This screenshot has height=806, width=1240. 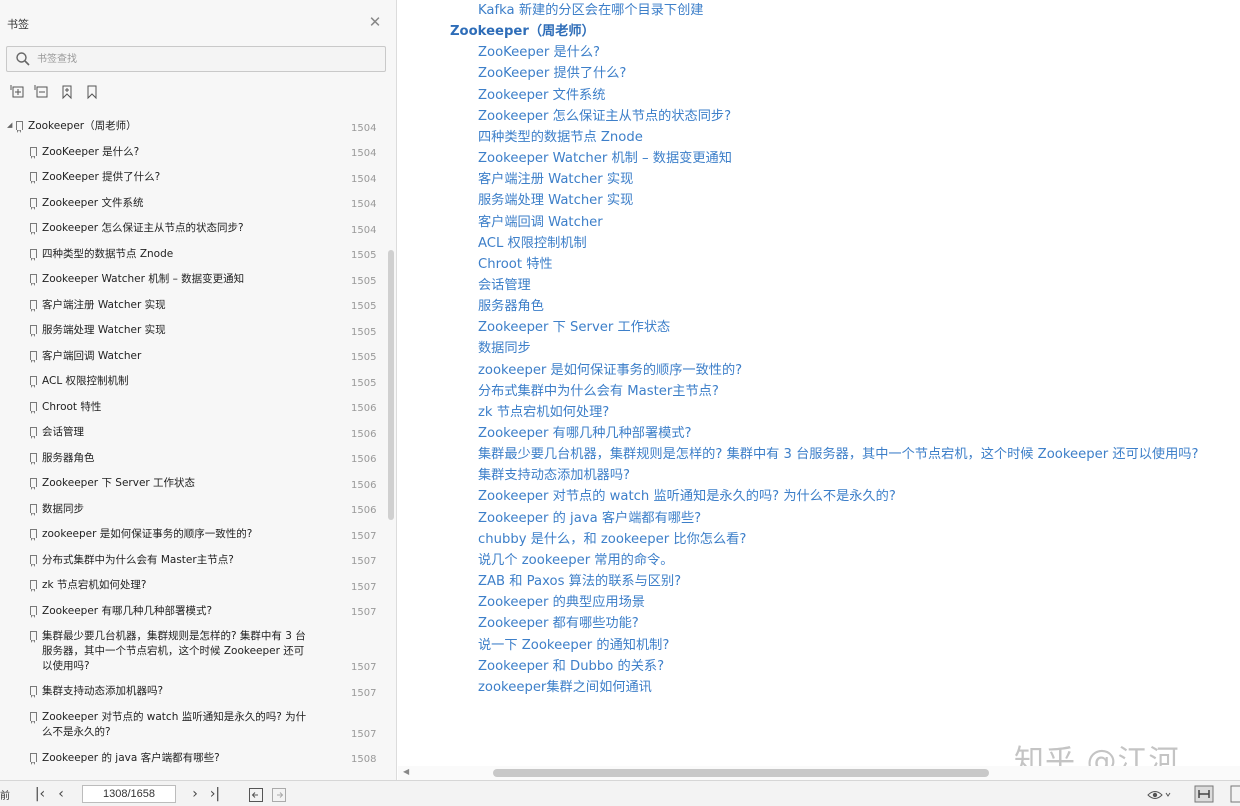 What do you see at coordinates (215, 794) in the screenshot?
I see `last-page-icon: ›|` at bounding box center [215, 794].